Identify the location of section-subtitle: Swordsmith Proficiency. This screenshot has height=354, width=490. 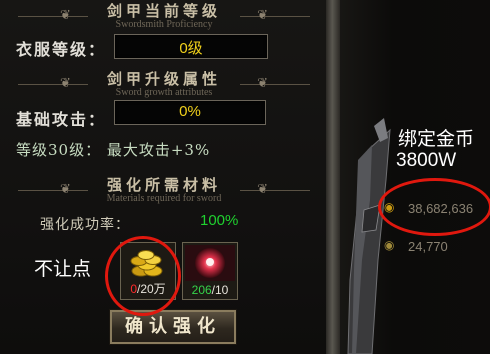
(164, 24).